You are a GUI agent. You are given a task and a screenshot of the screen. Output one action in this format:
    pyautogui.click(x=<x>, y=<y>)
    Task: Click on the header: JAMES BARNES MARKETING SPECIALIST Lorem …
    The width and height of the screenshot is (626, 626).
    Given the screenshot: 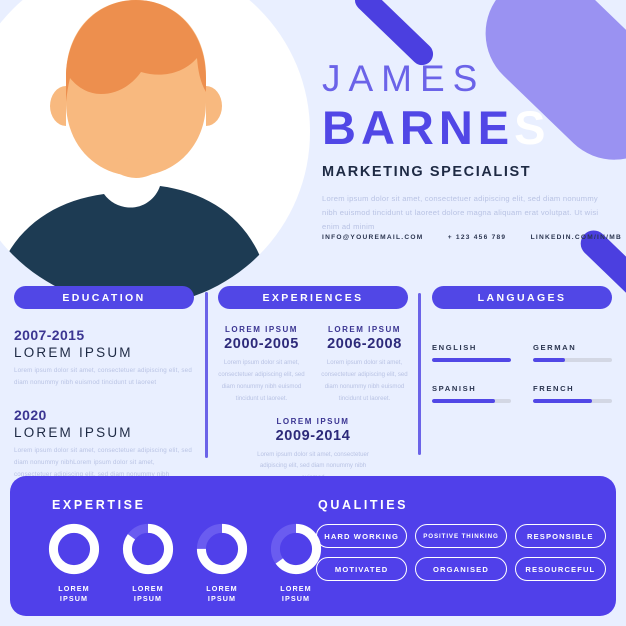 What is the action you would take?
    pyautogui.click(x=467, y=146)
    